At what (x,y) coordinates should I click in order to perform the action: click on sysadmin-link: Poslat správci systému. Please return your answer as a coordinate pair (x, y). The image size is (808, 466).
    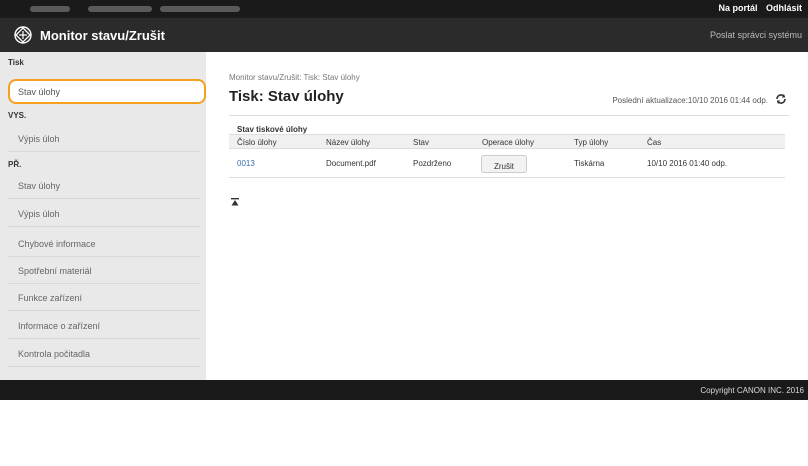
    Looking at the image, I should click on (756, 35).